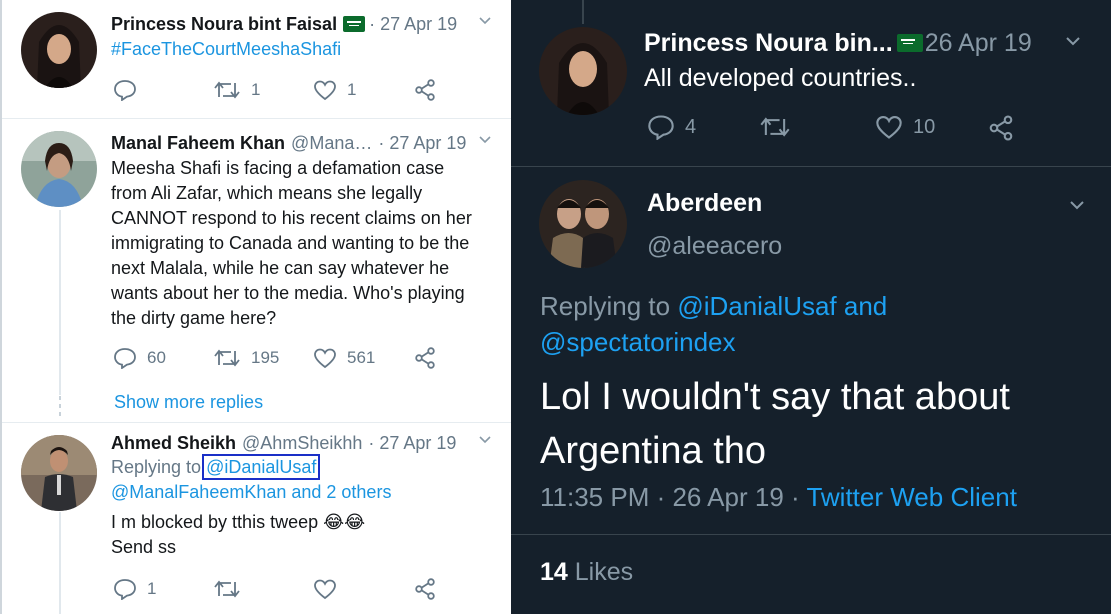  I want to click on likes-label: Likes, so click(604, 572).